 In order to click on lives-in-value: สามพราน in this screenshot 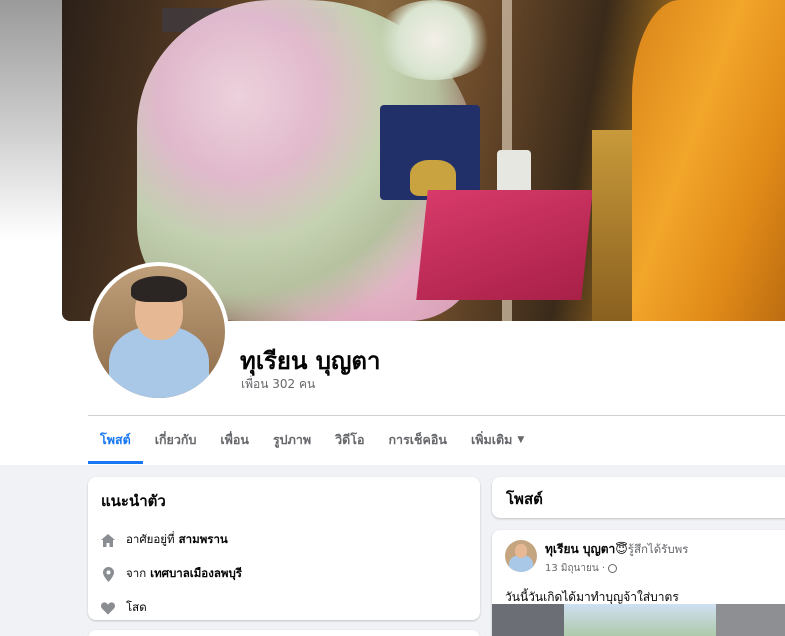, I will do `click(203, 540)`.